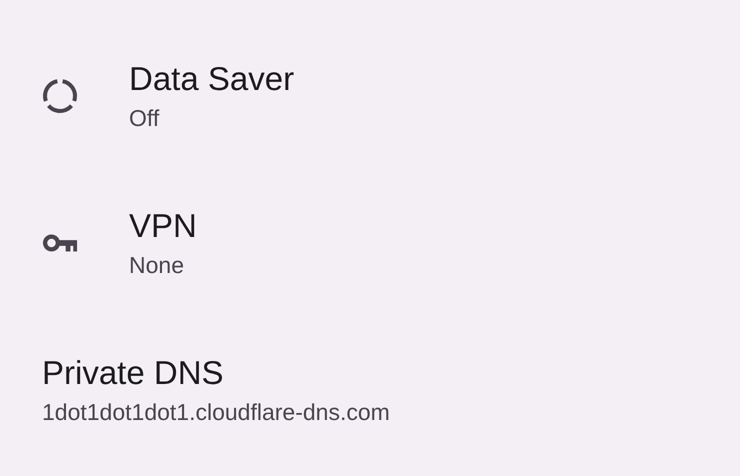 The height and width of the screenshot is (476, 740). Describe the element at coordinates (216, 412) in the screenshot. I see `setting-summary: 1dot1dot1dot1.cloudflare-dns.com` at that location.